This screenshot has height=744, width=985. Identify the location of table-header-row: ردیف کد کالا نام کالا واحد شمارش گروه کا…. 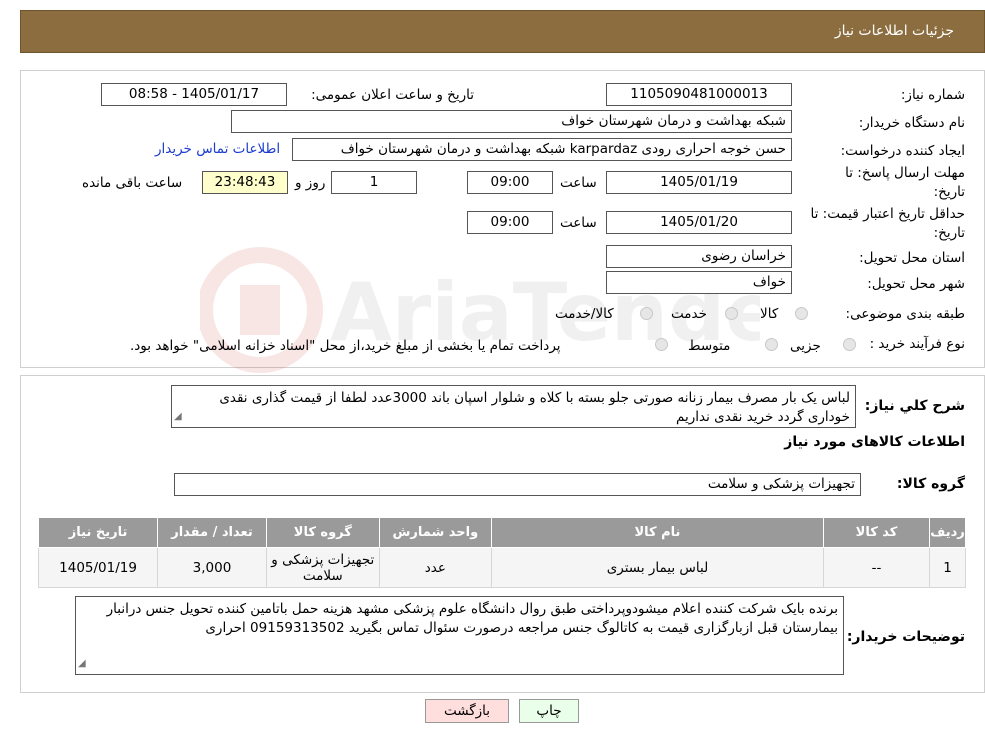
(501, 532).